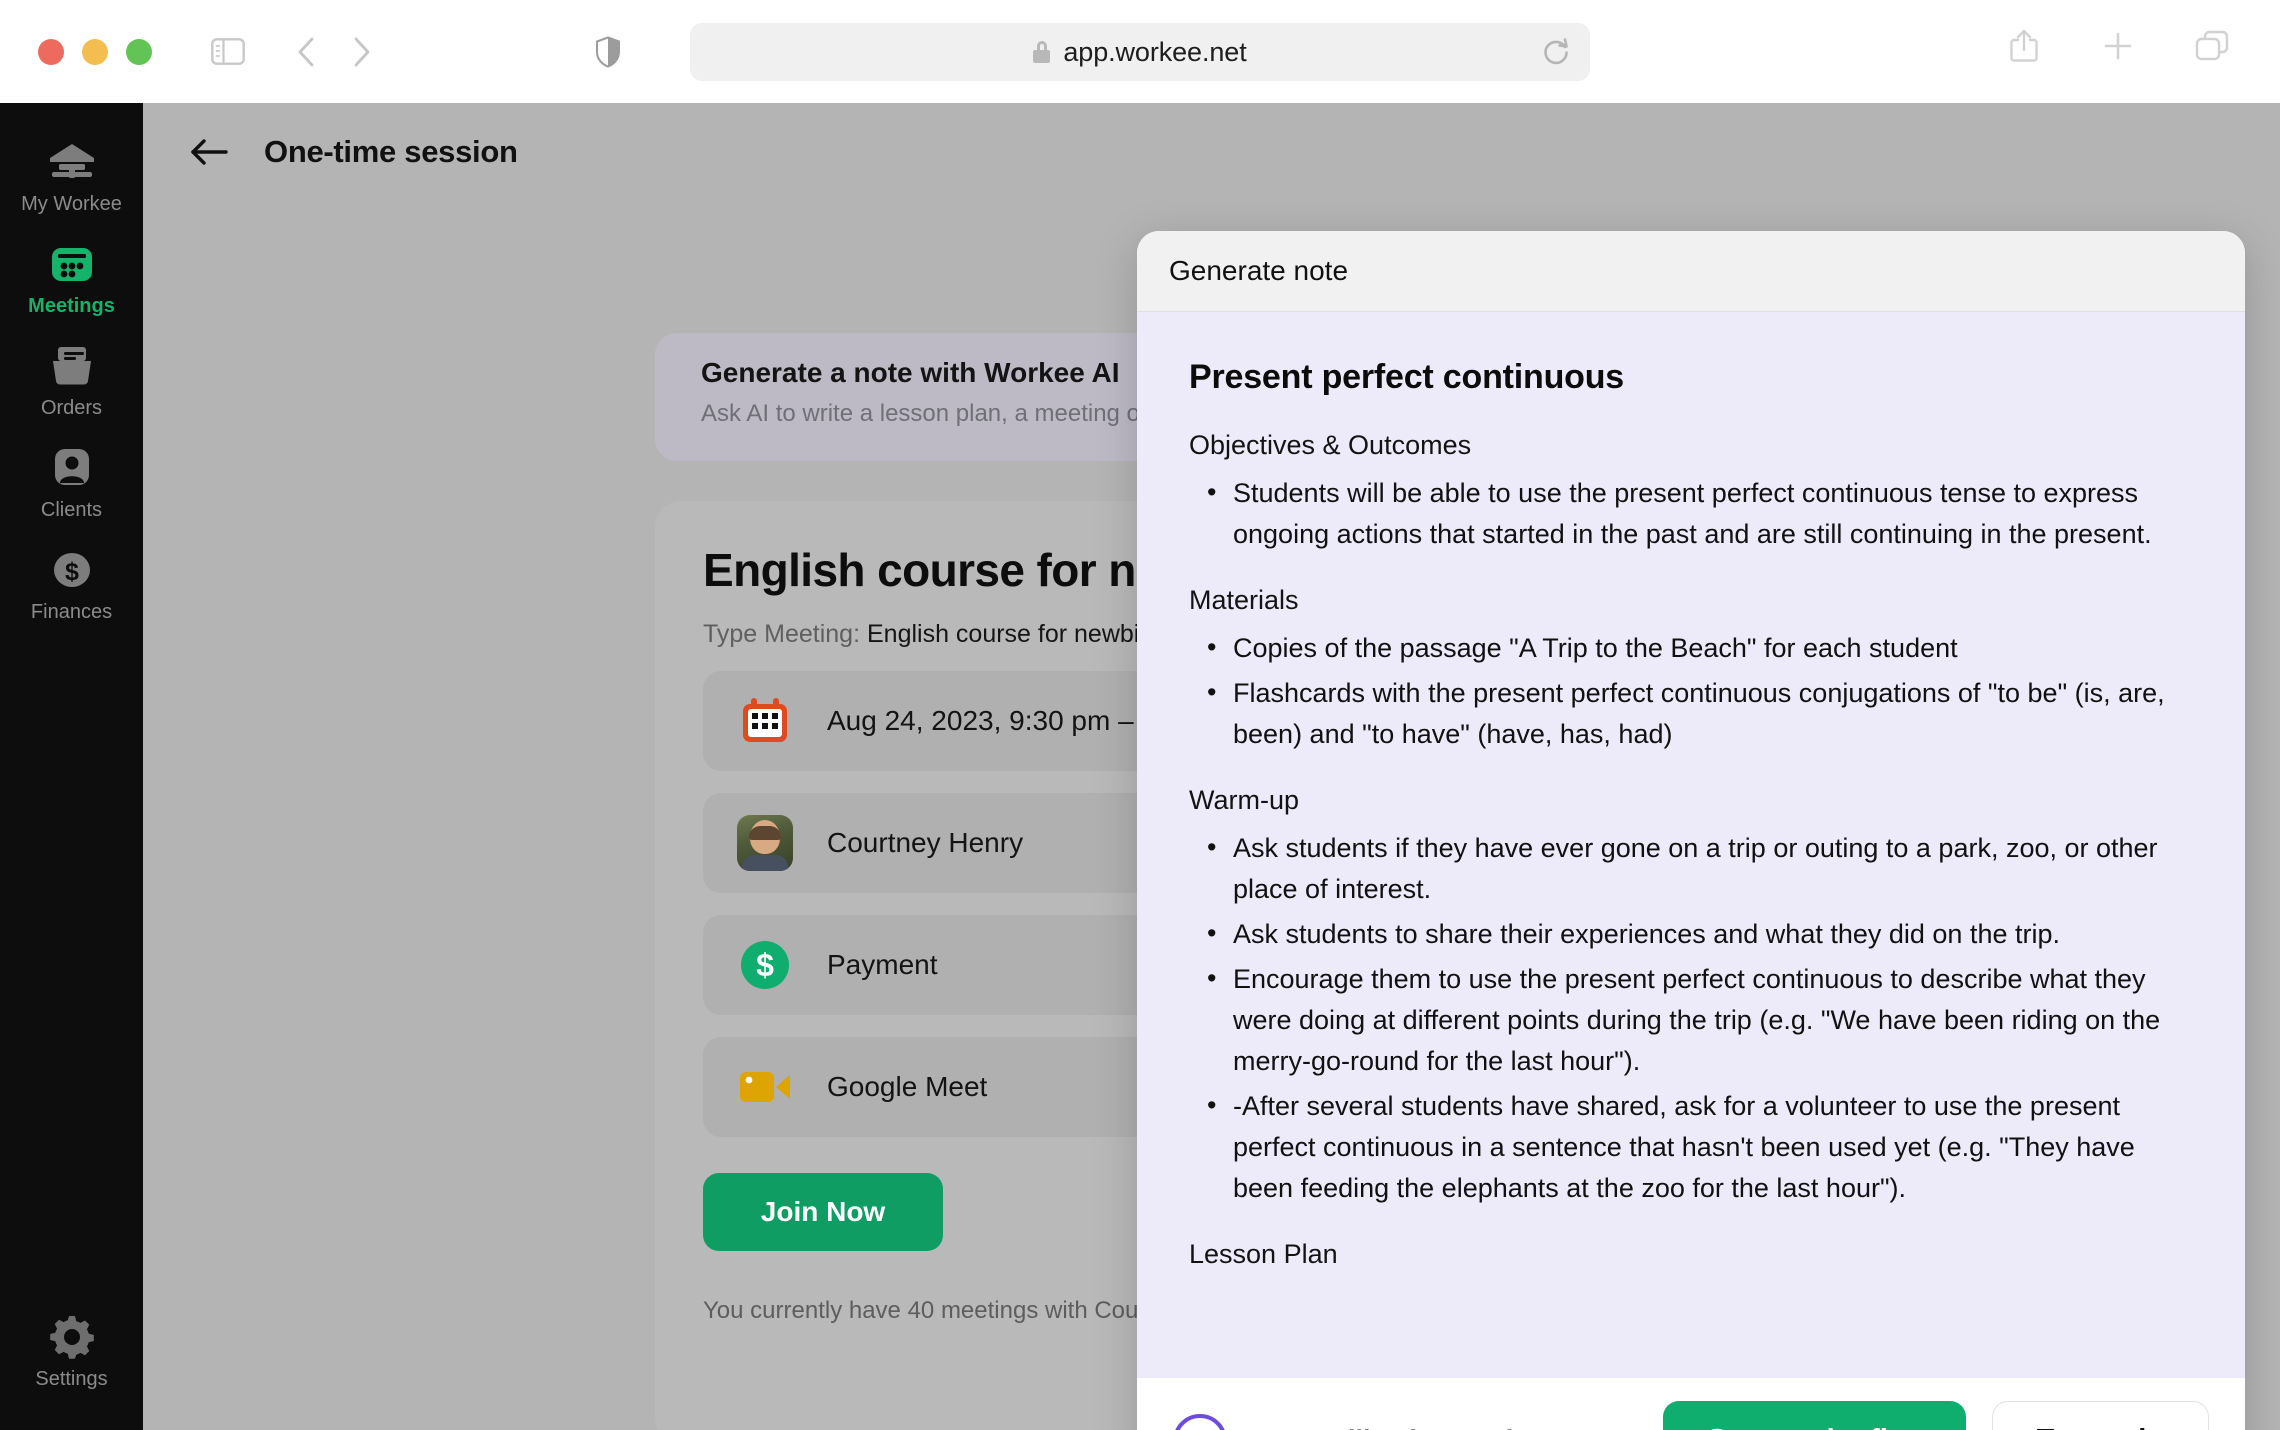 The image size is (2280, 1430). Describe the element at coordinates (139, 51) in the screenshot. I see `maximize-window-button` at that location.